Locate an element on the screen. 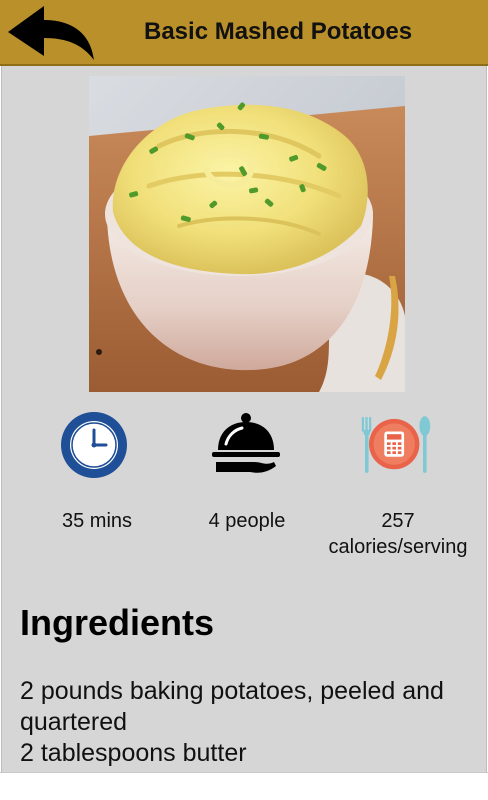 Image resolution: width=488 pixels, height=800 pixels. calories-label: 257 calories/serving is located at coordinates (398, 534).